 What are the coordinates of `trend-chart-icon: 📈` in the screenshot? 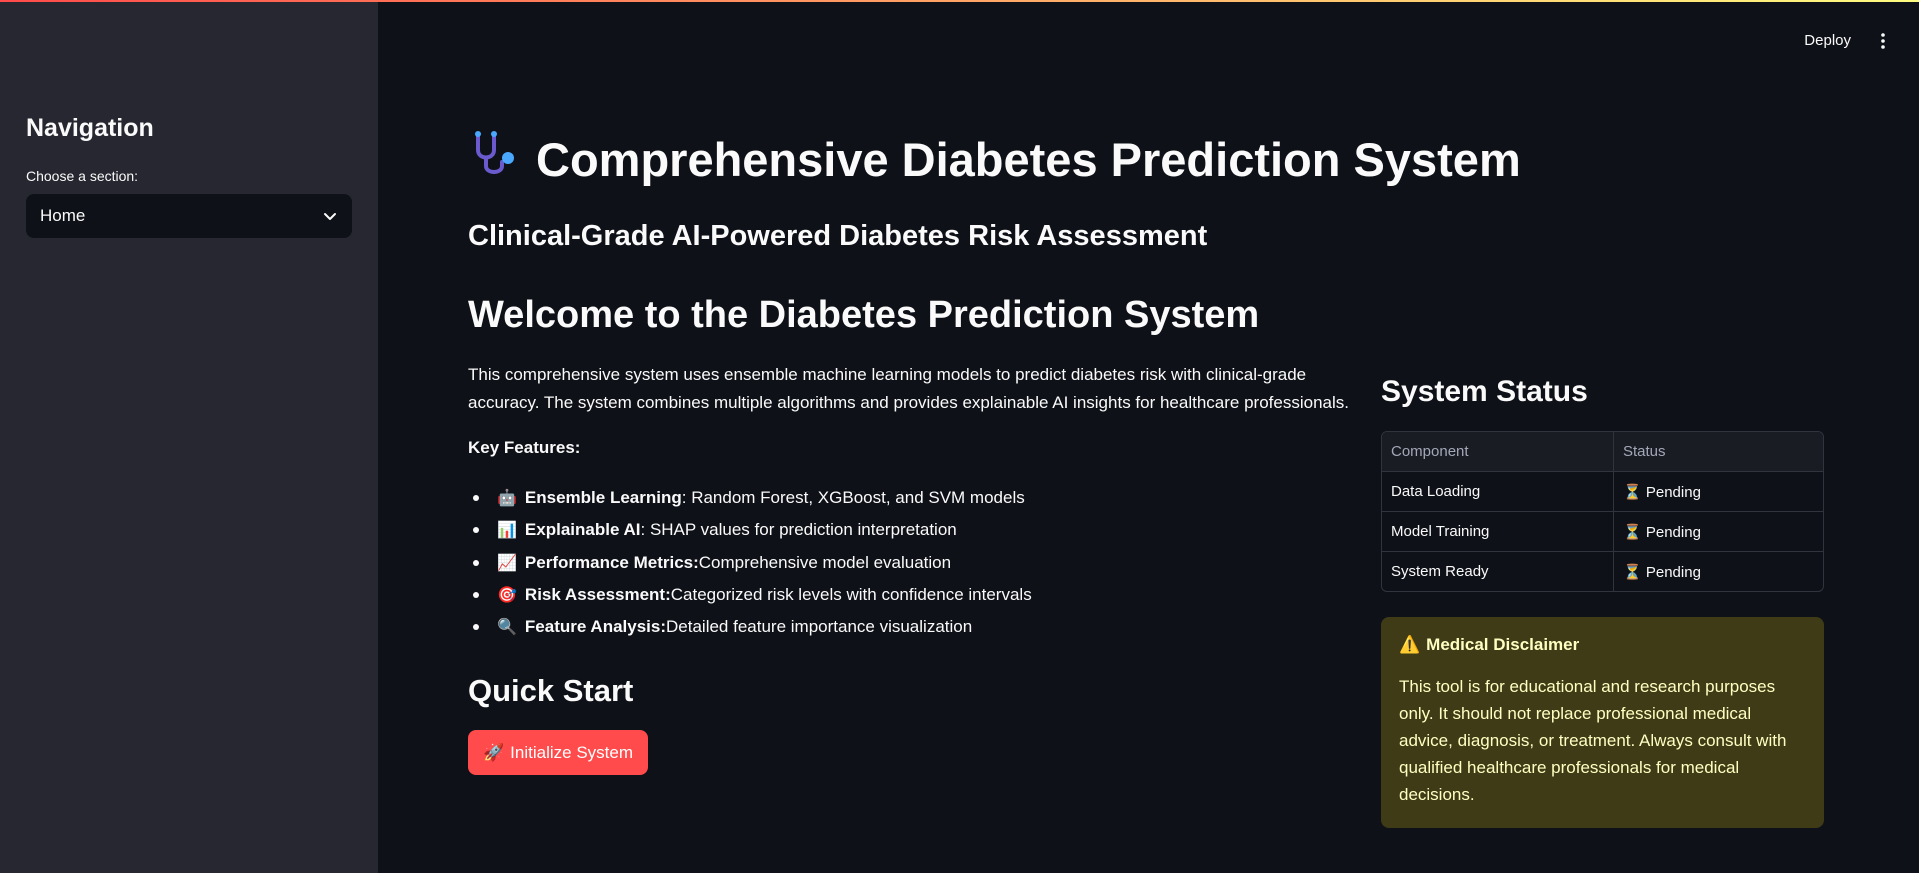 It's located at (507, 563).